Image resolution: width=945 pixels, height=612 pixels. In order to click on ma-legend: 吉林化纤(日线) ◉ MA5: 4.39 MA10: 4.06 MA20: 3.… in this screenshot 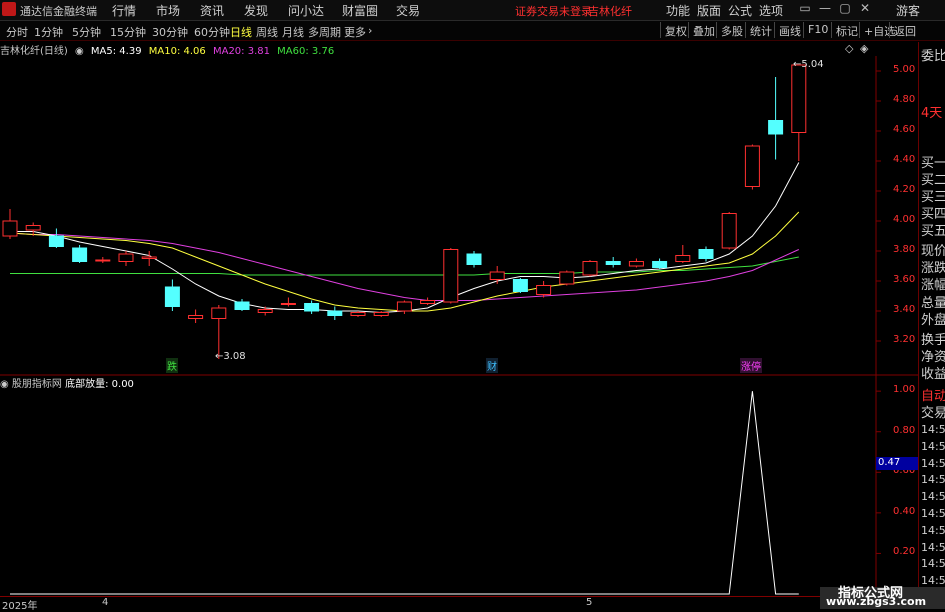, I will do `click(169, 49)`.